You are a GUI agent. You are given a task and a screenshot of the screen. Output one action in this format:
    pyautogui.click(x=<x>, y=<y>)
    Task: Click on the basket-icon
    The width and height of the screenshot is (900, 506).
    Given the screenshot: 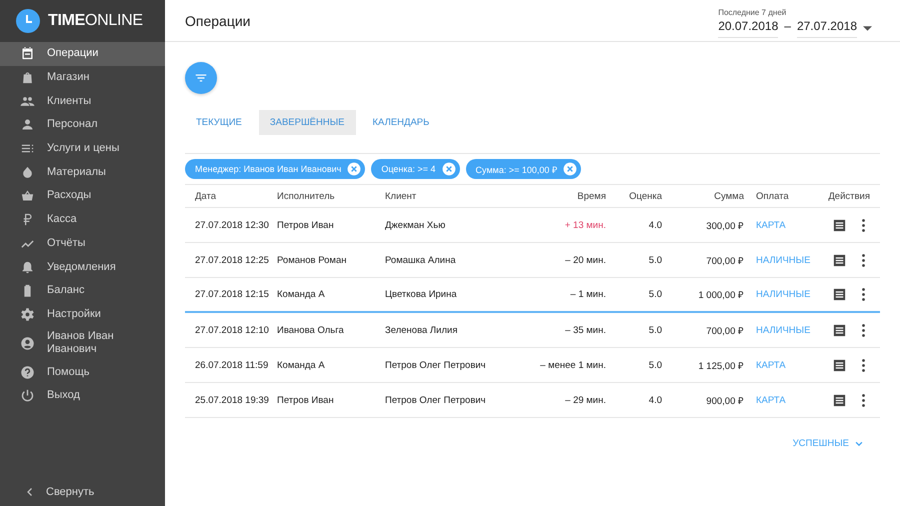 What is the action you would take?
    pyautogui.click(x=27, y=196)
    